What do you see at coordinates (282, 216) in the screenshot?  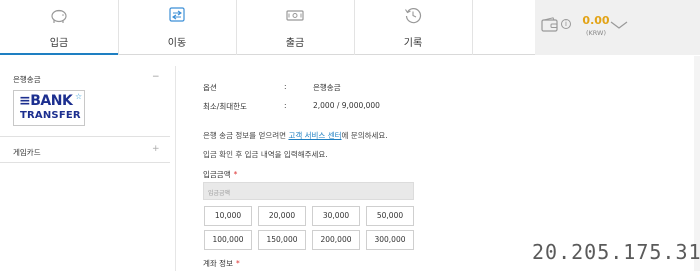 I see `quick-amount-button: 20,000` at bounding box center [282, 216].